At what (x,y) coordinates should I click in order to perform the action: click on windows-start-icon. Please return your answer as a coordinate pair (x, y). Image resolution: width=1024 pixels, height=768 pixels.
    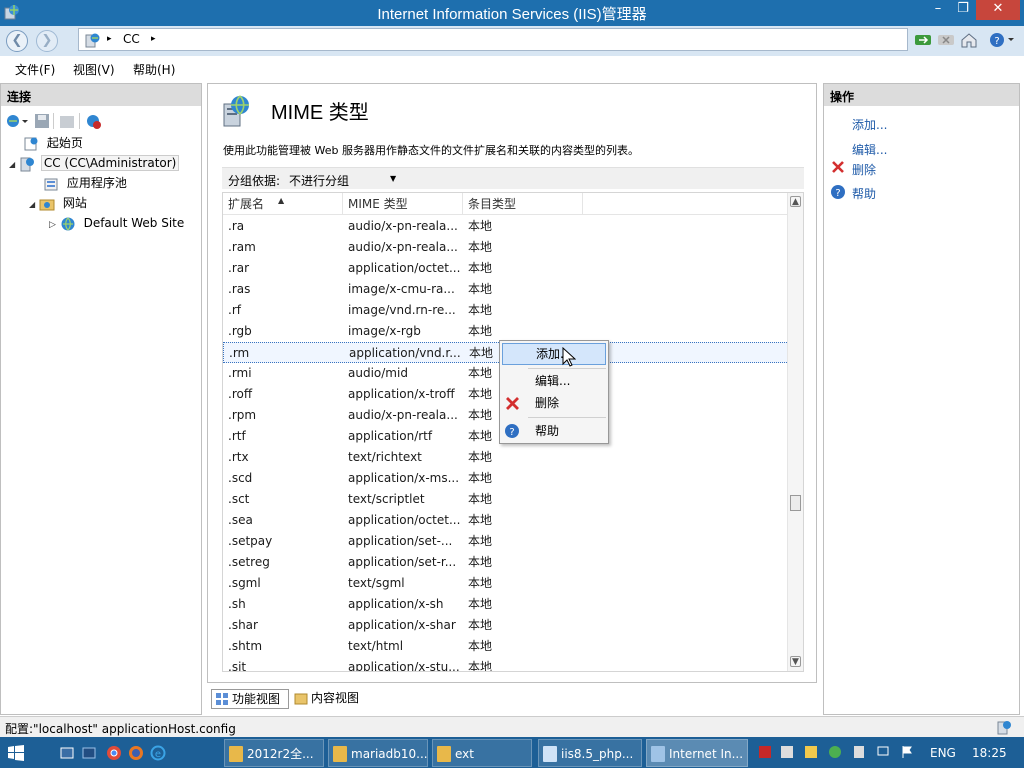
    Looking at the image, I should click on (16, 753).